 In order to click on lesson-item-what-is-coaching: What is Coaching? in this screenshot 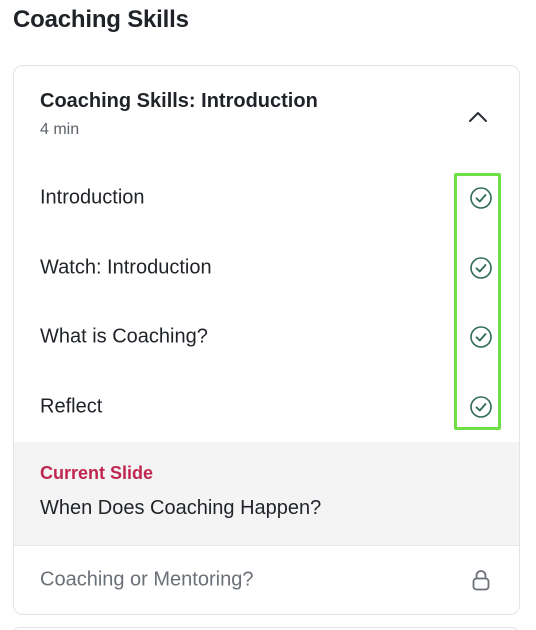, I will do `click(266, 336)`.